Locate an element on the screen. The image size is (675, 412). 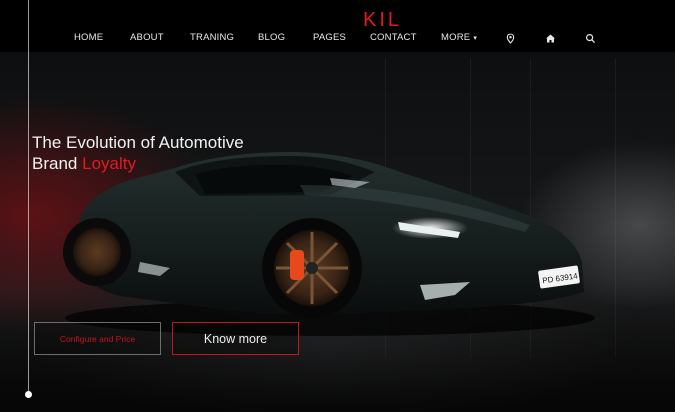
top-navigation-bar is located at coordinates (337, 26).